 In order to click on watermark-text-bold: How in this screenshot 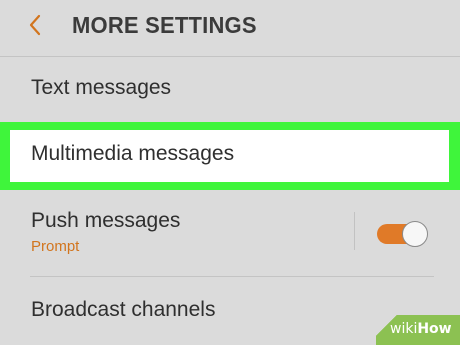, I will do `click(434, 329)`.